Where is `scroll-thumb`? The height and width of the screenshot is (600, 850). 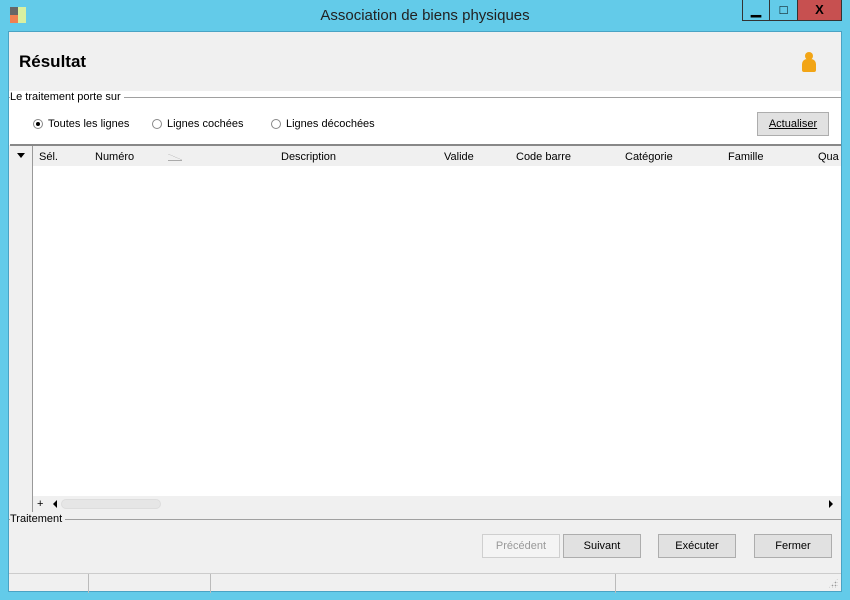 scroll-thumb is located at coordinates (111, 504).